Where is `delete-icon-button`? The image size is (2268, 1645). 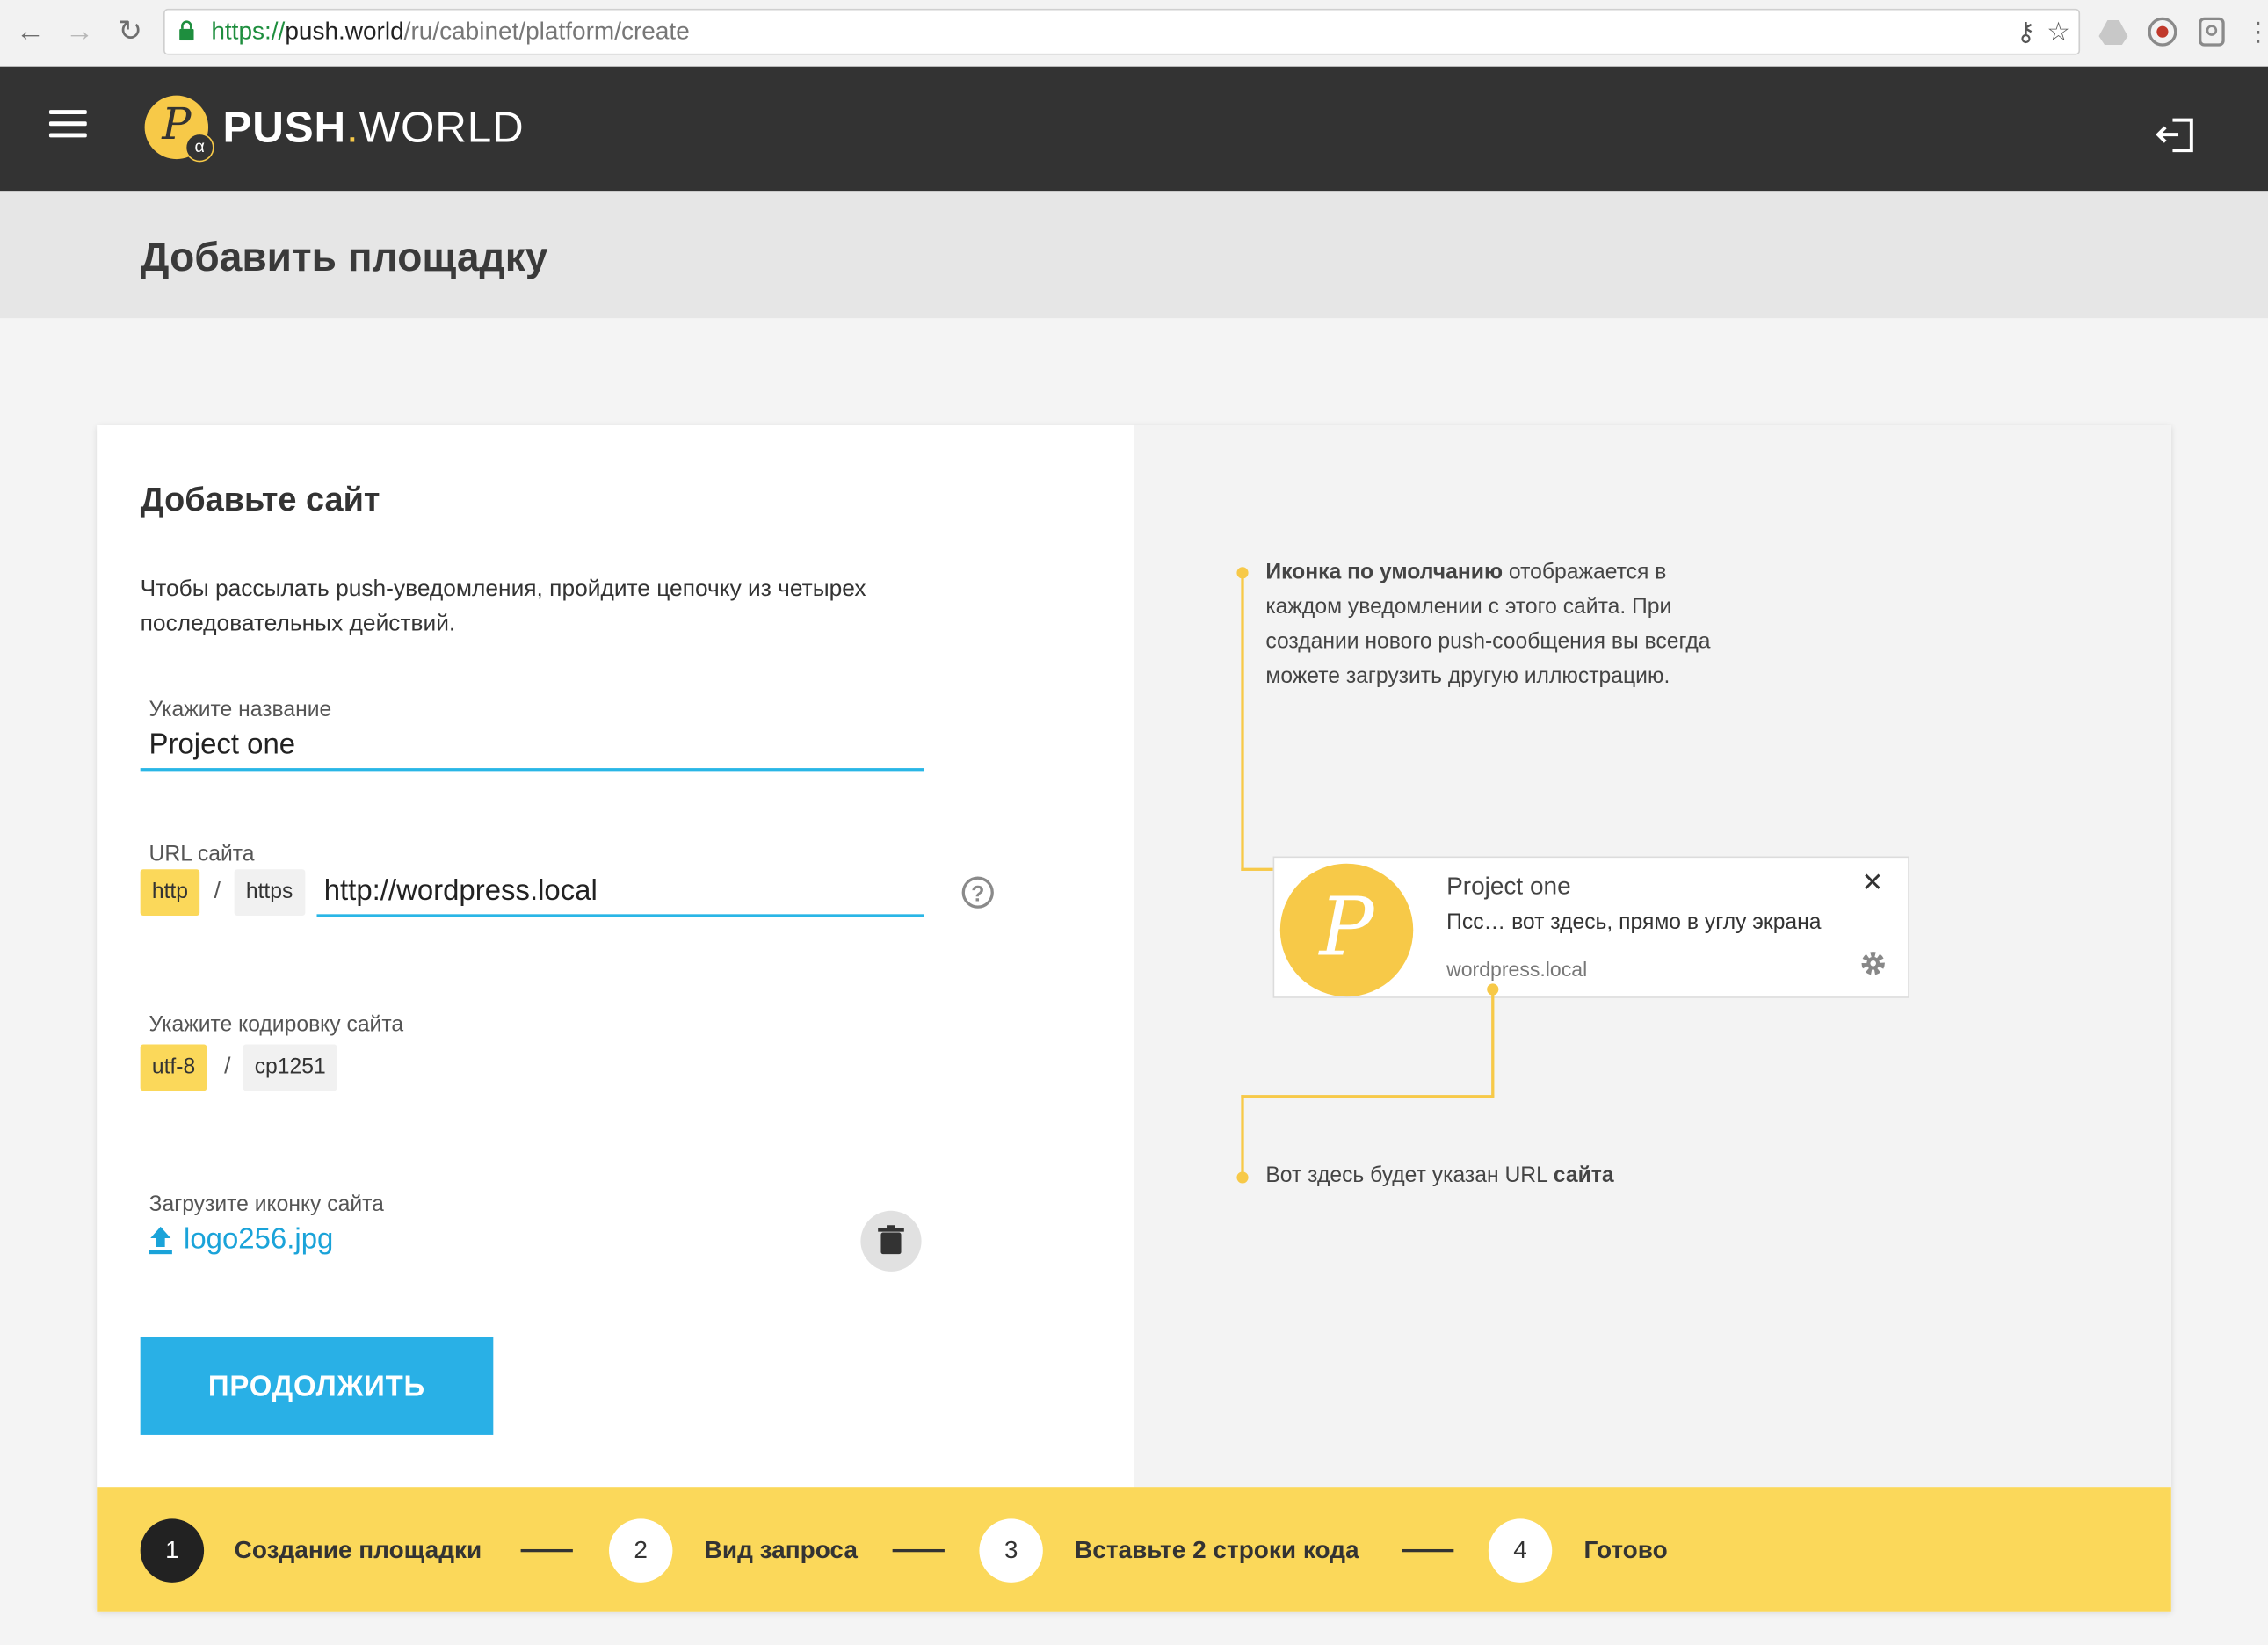
delete-icon-button is located at coordinates (891, 1241).